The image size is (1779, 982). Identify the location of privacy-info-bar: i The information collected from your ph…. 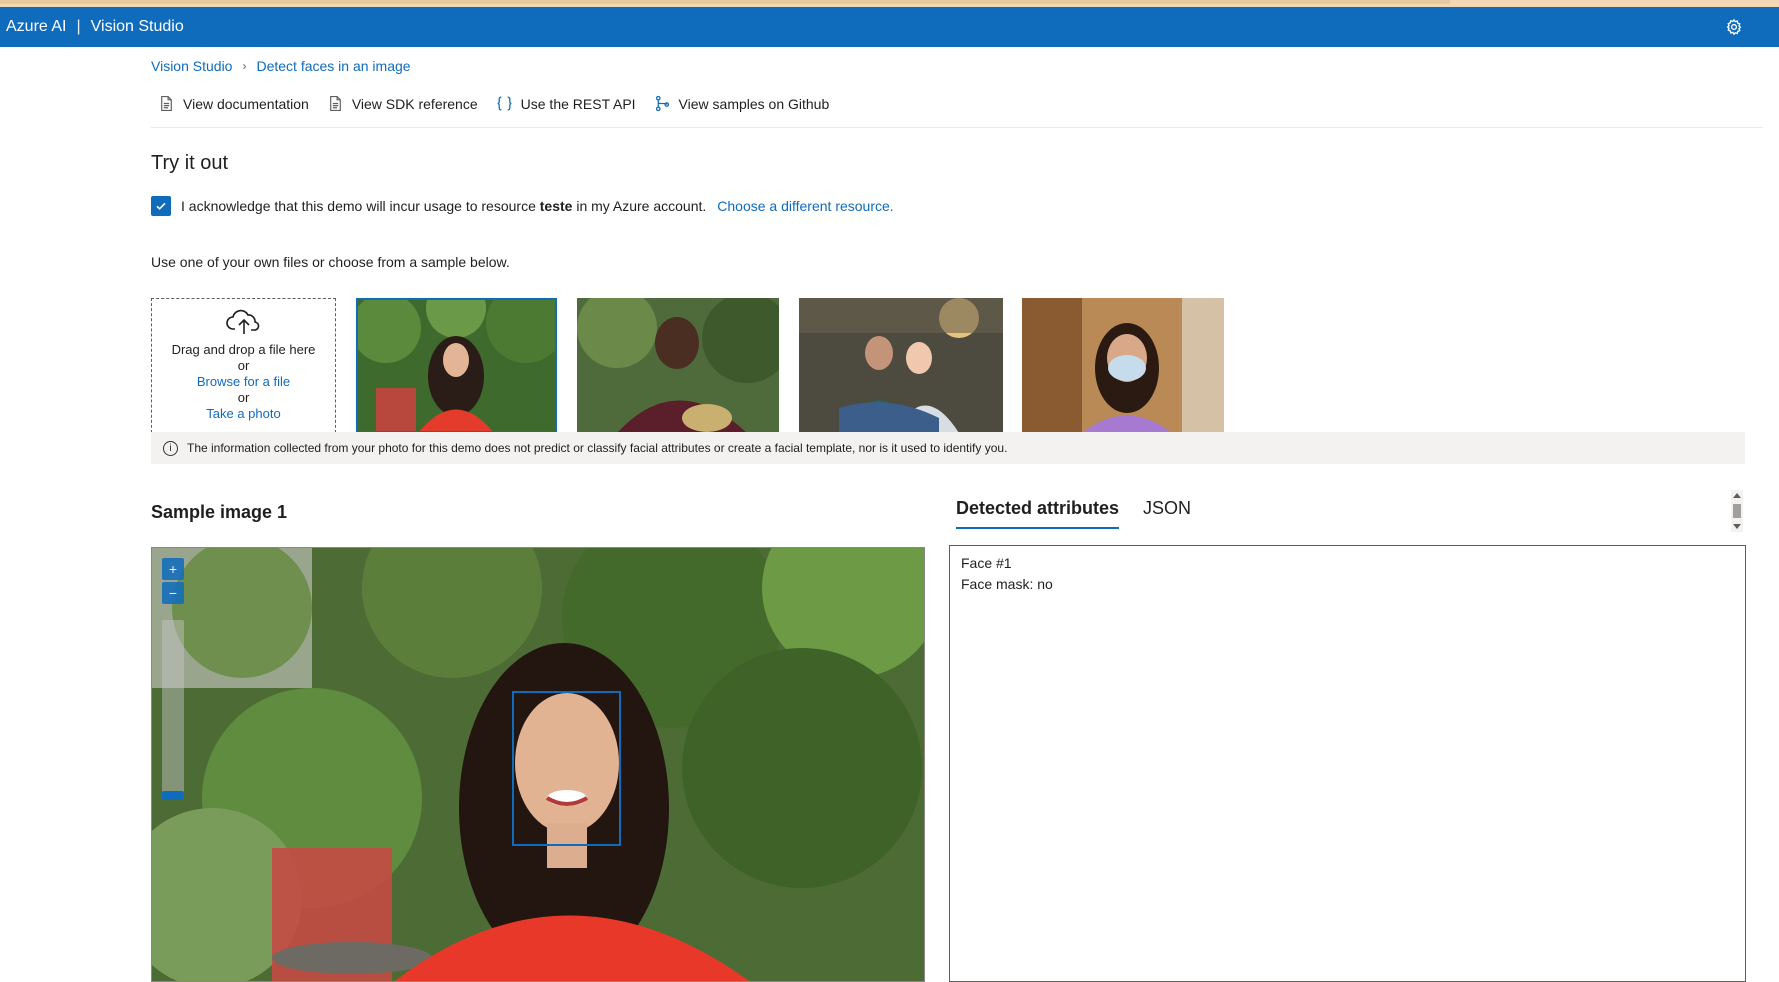
(948, 448).